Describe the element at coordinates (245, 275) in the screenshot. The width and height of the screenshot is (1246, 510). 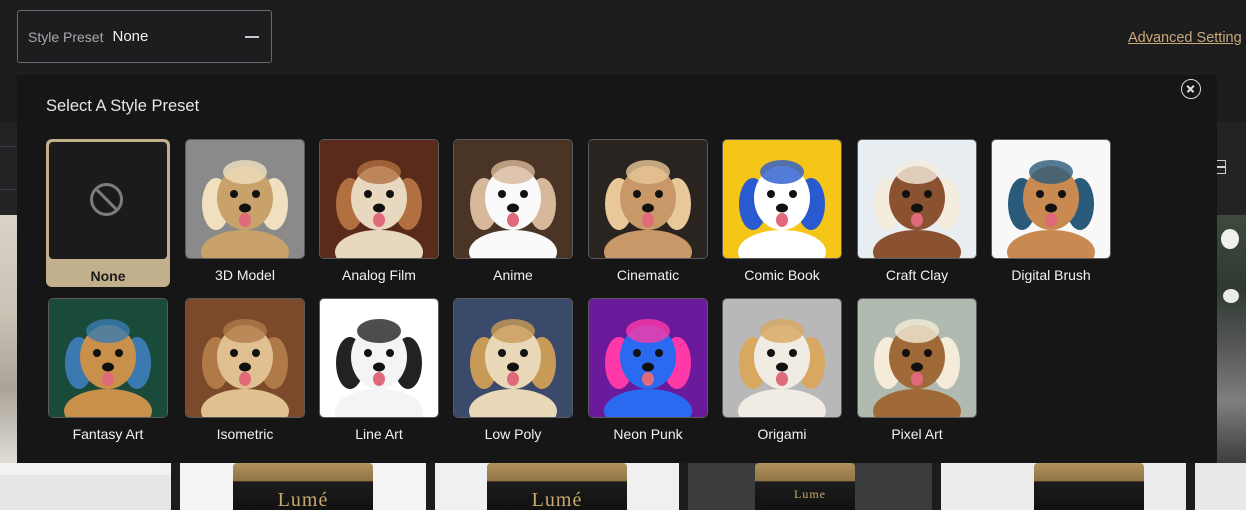
I see `preset-label: 3D Model` at that location.